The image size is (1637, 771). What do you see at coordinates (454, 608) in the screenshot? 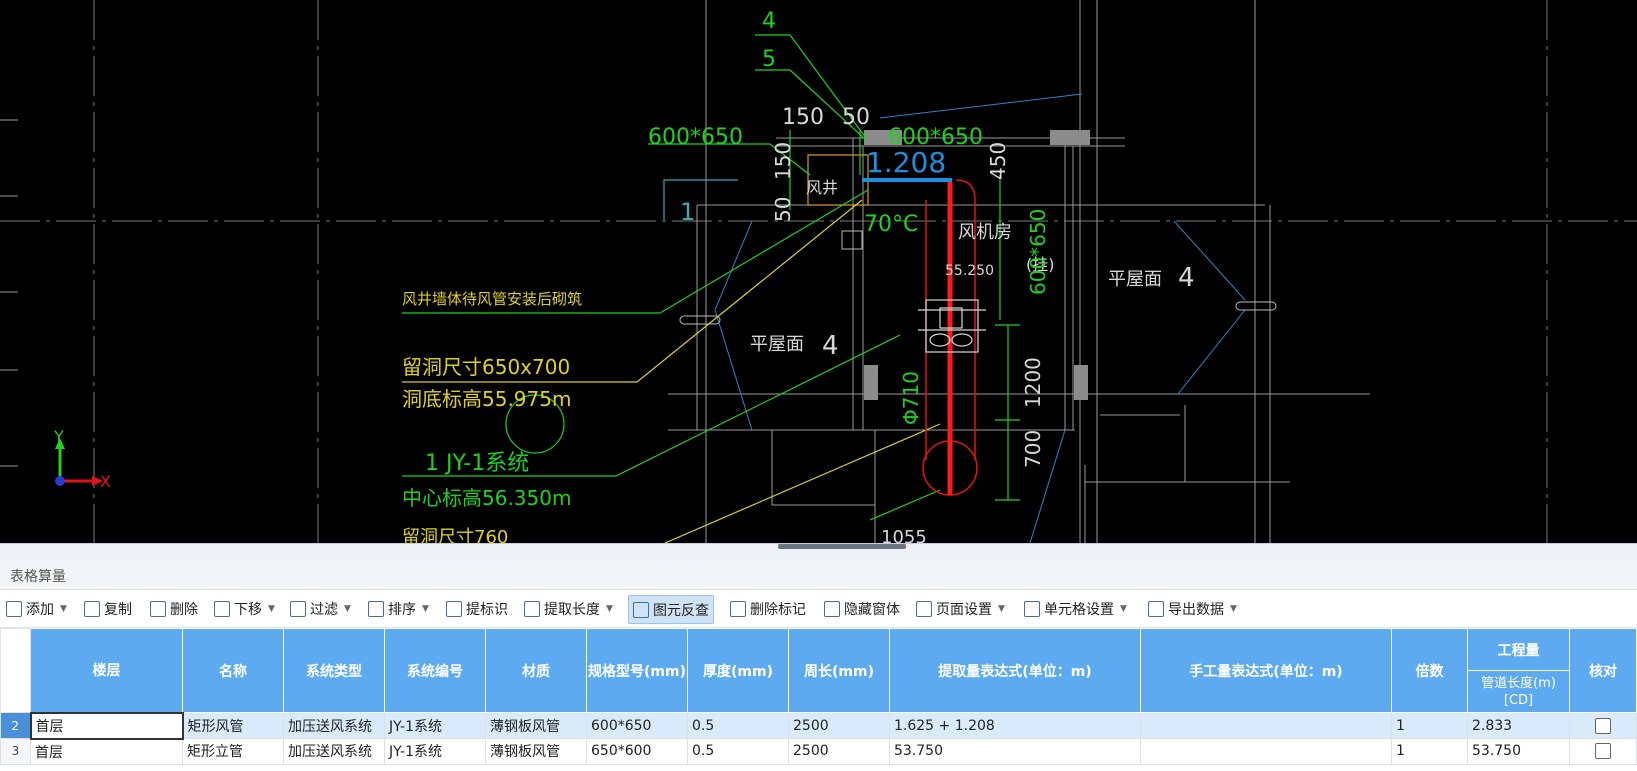
I see `extract-label-icon` at bounding box center [454, 608].